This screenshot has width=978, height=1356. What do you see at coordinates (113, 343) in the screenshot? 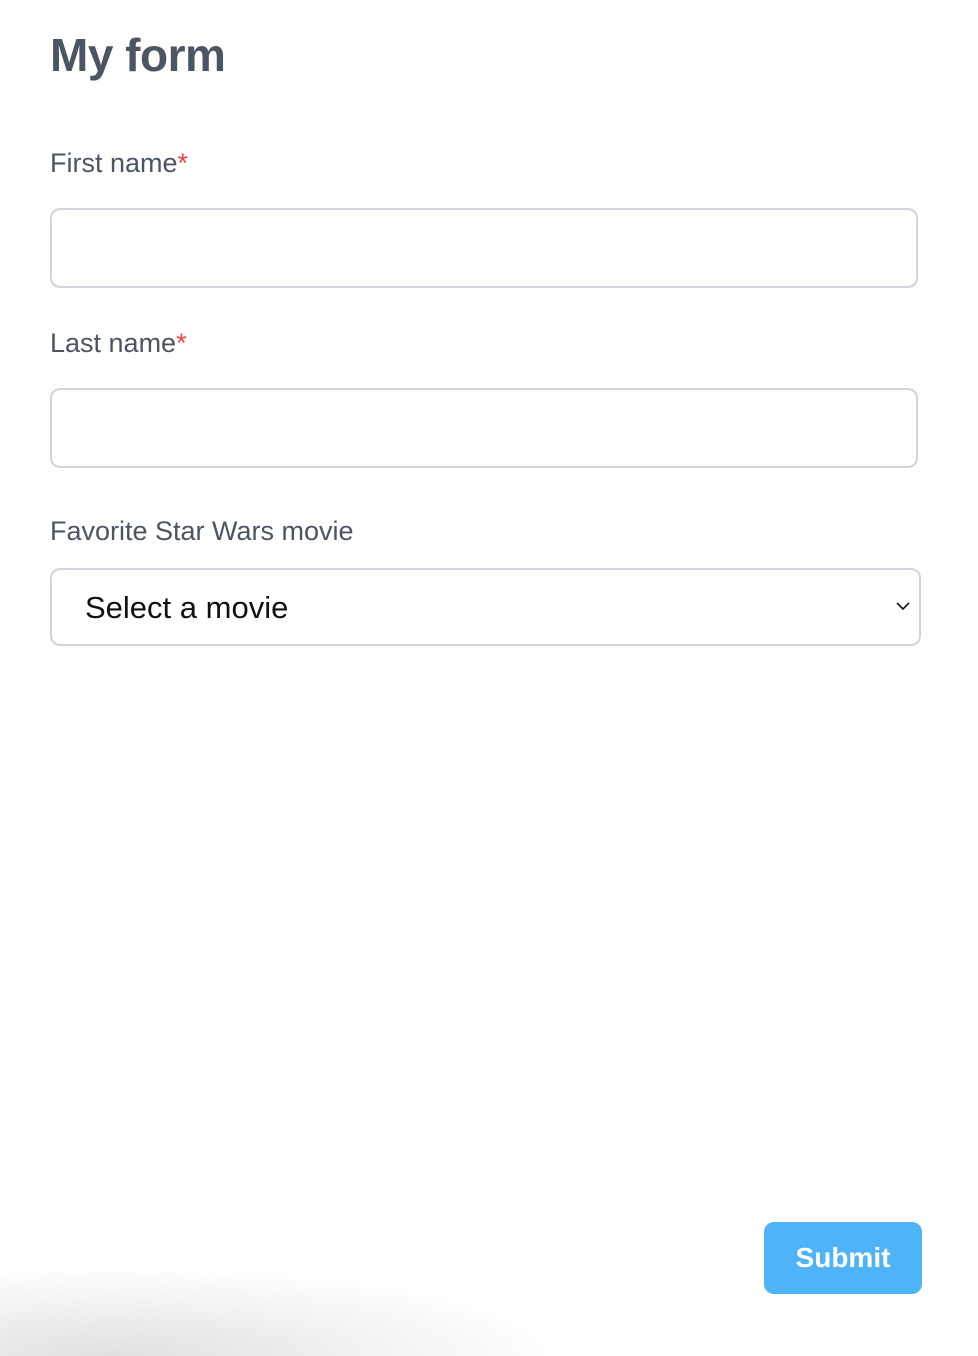
I see `last-name-label-text: Last name` at bounding box center [113, 343].